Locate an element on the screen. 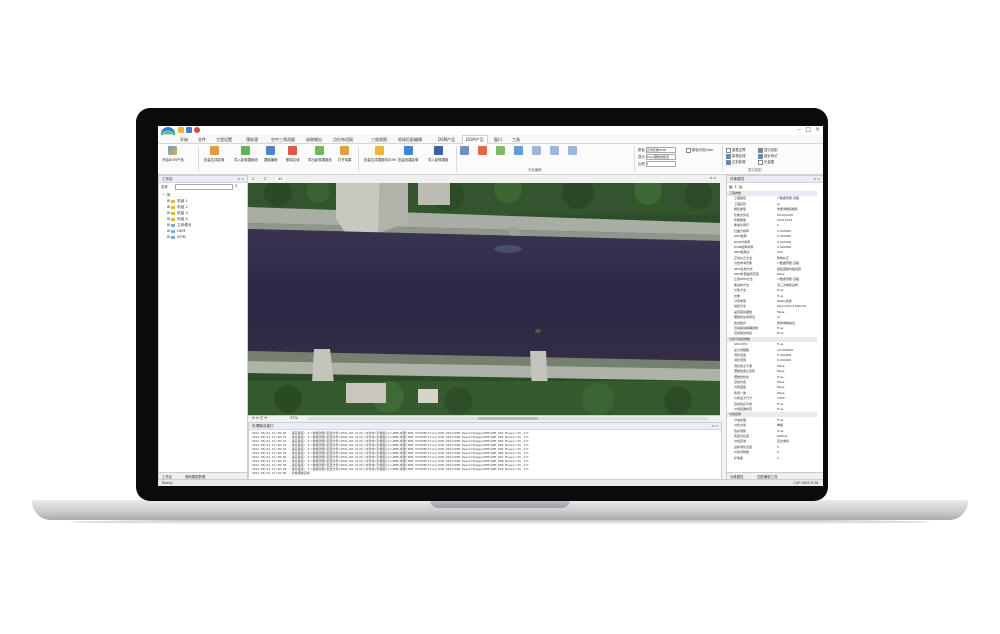 Image resolution: width=1000 pixels, height=634 pixels. menu-item: 地球匹配编辑 is located at coordinates (410, 140).